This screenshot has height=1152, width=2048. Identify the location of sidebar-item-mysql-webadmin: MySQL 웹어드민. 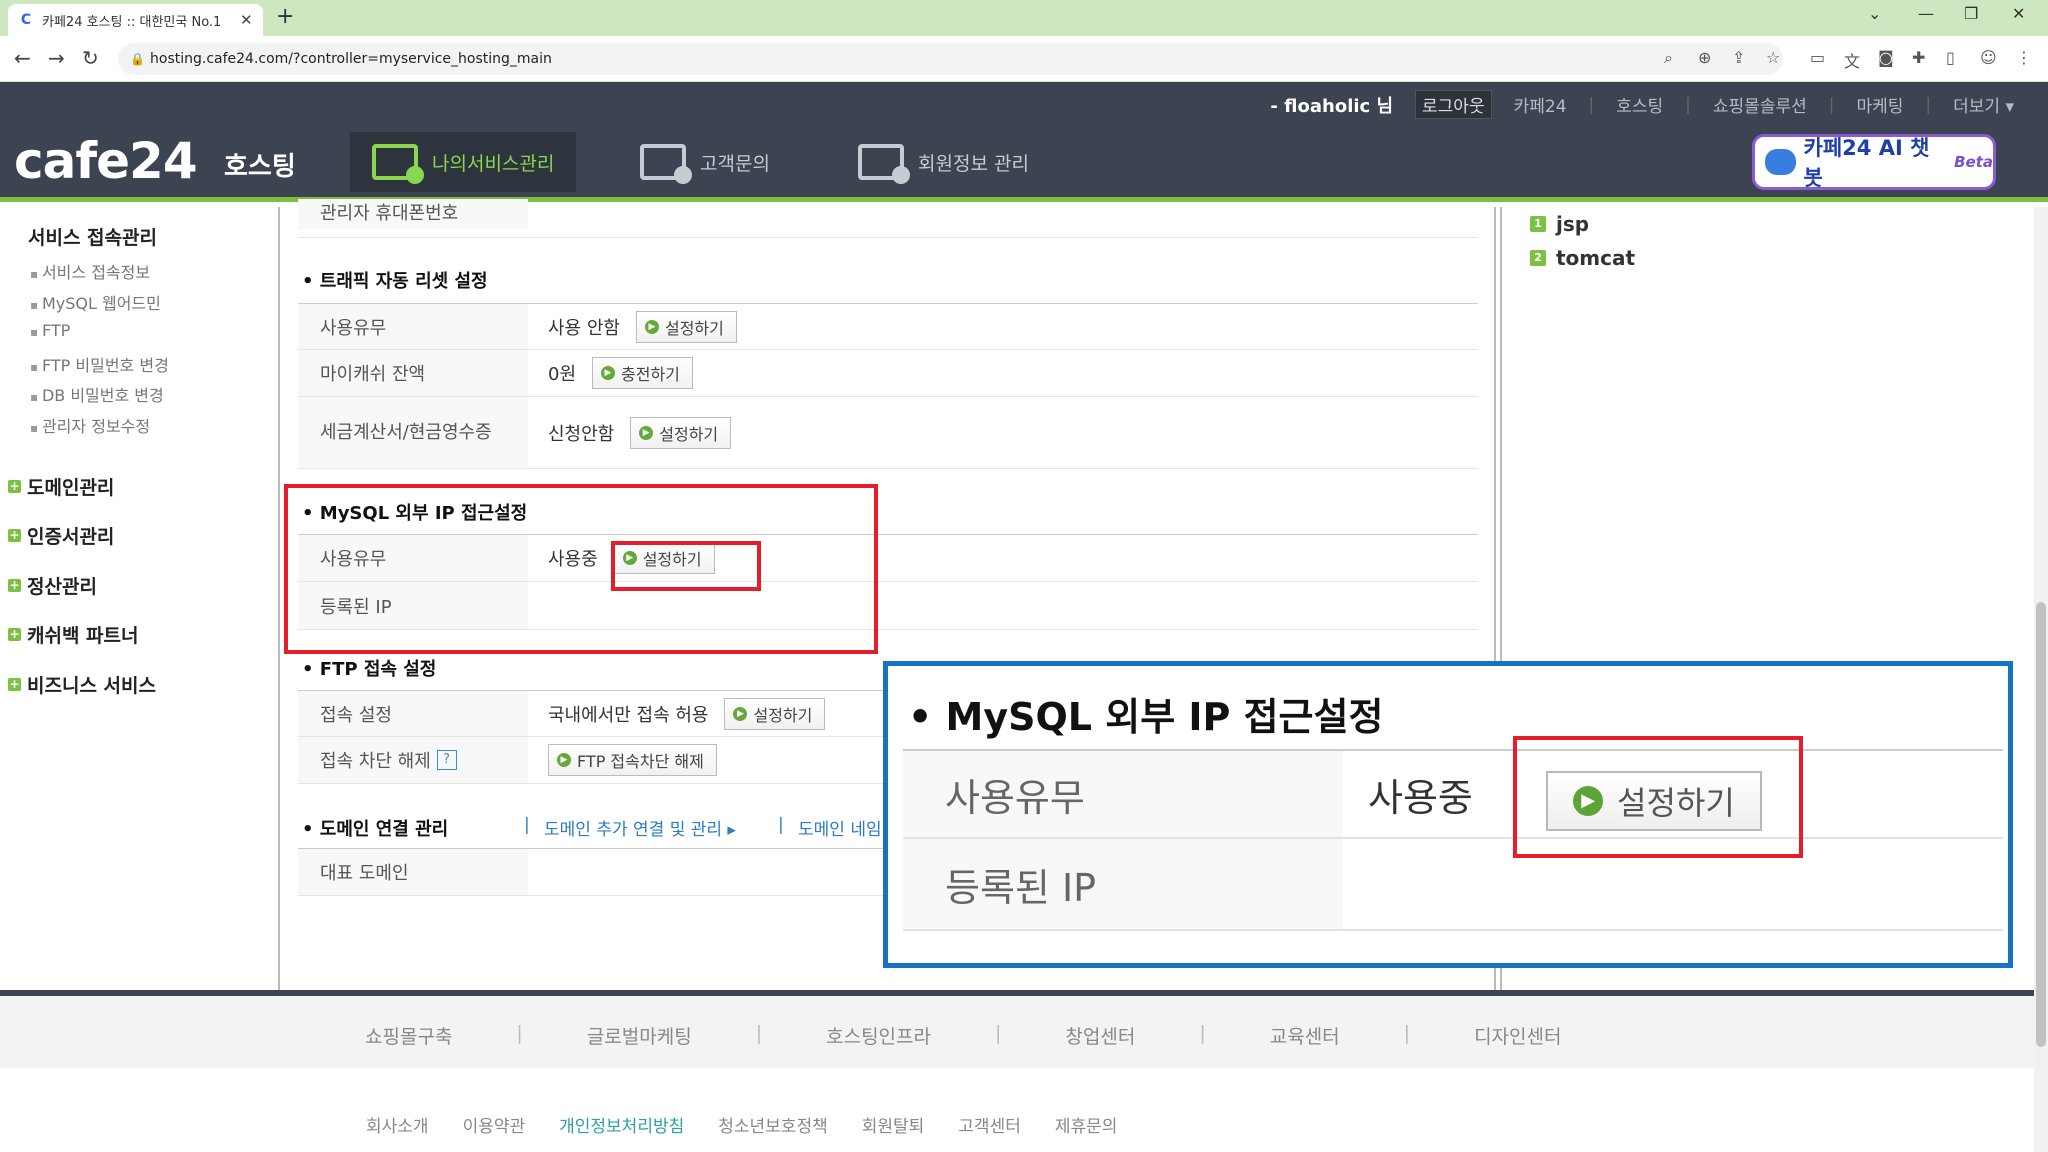
(95, 302).